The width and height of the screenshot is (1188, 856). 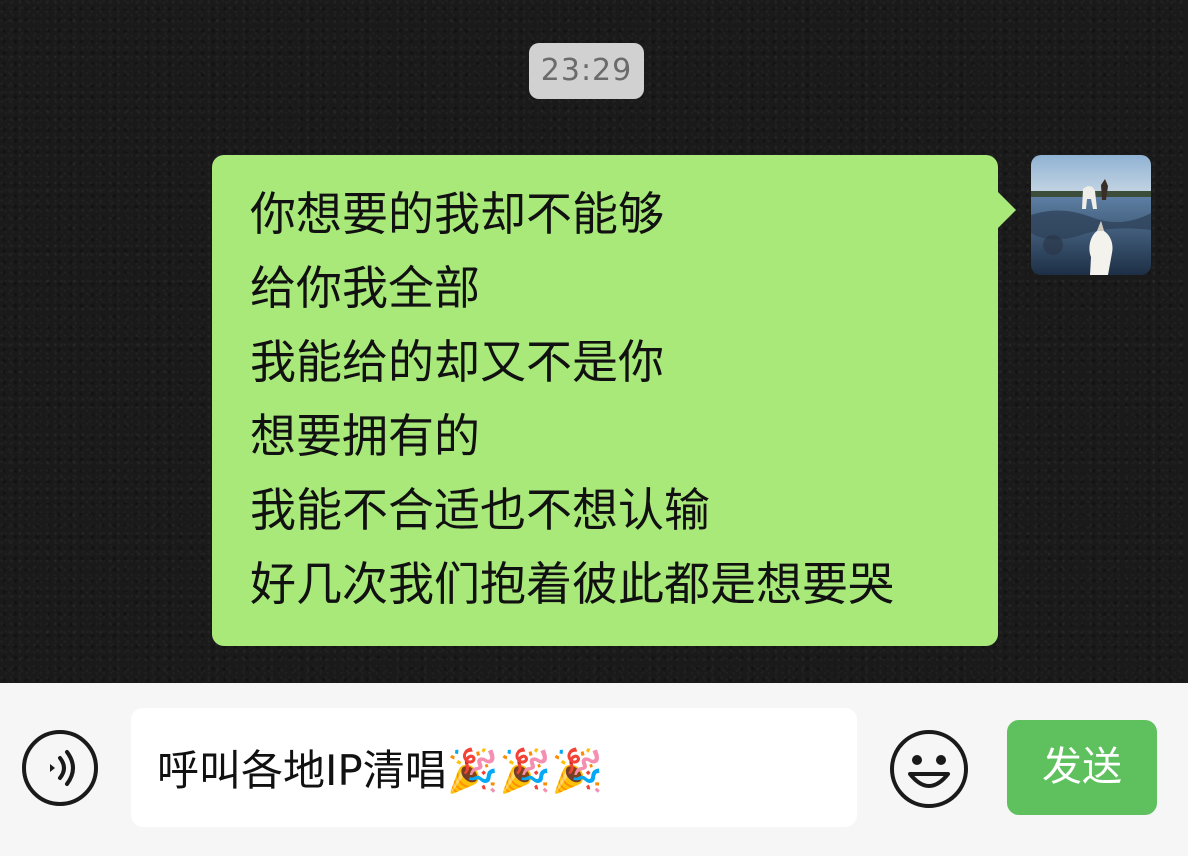 I want to click on message-line: 好几次我们抱着彼此都是想要哭, so click(x=572, y=584).